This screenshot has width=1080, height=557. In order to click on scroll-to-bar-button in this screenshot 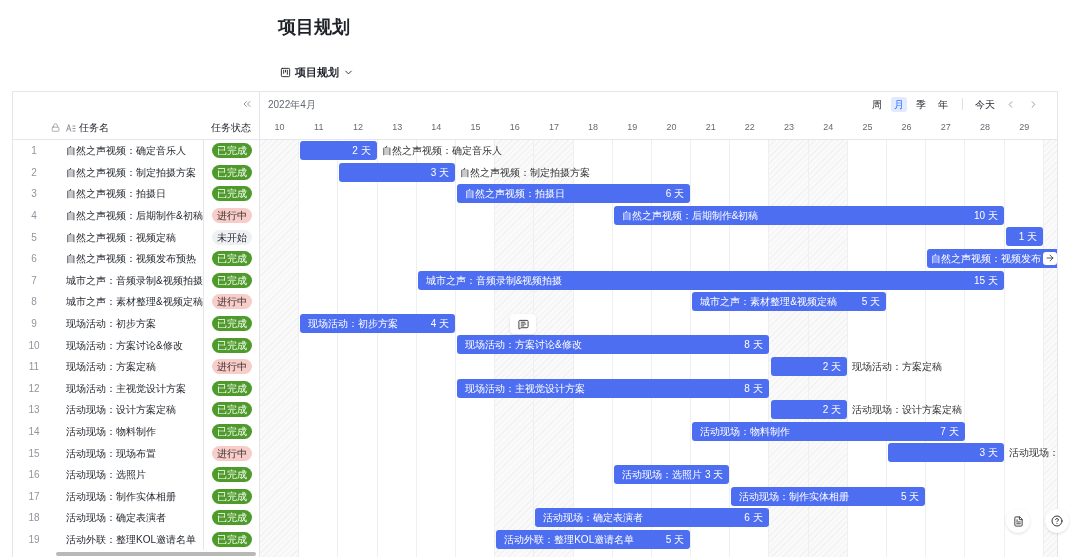, I will do `click(1050, 258)`.